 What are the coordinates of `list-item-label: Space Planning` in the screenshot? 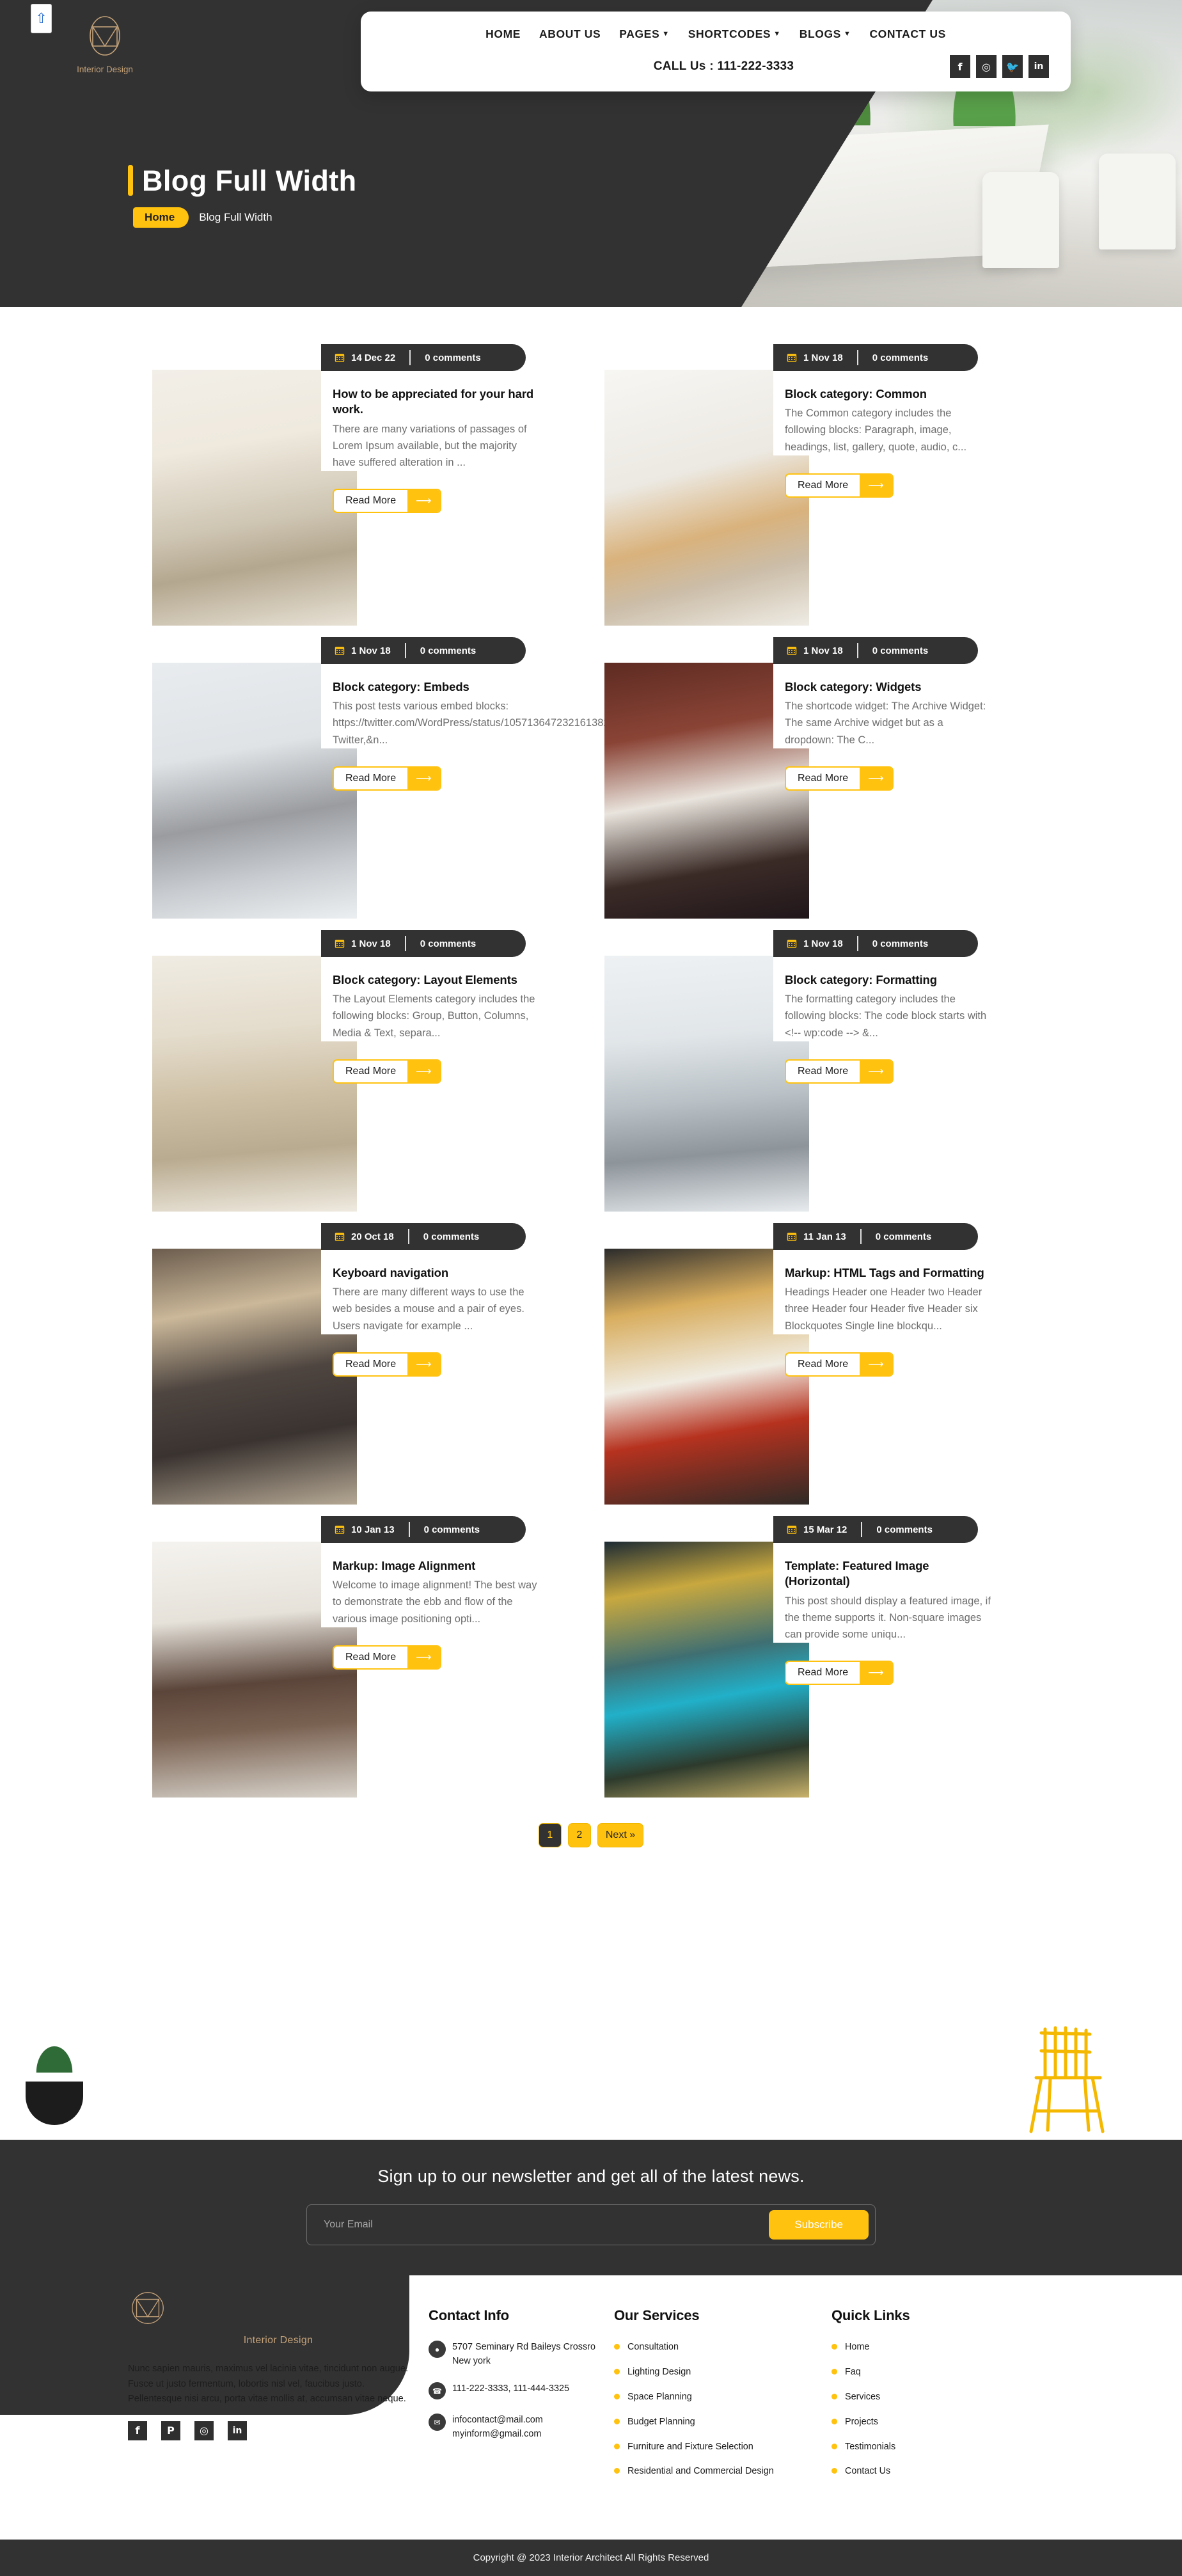 It's located at (659, 2396).